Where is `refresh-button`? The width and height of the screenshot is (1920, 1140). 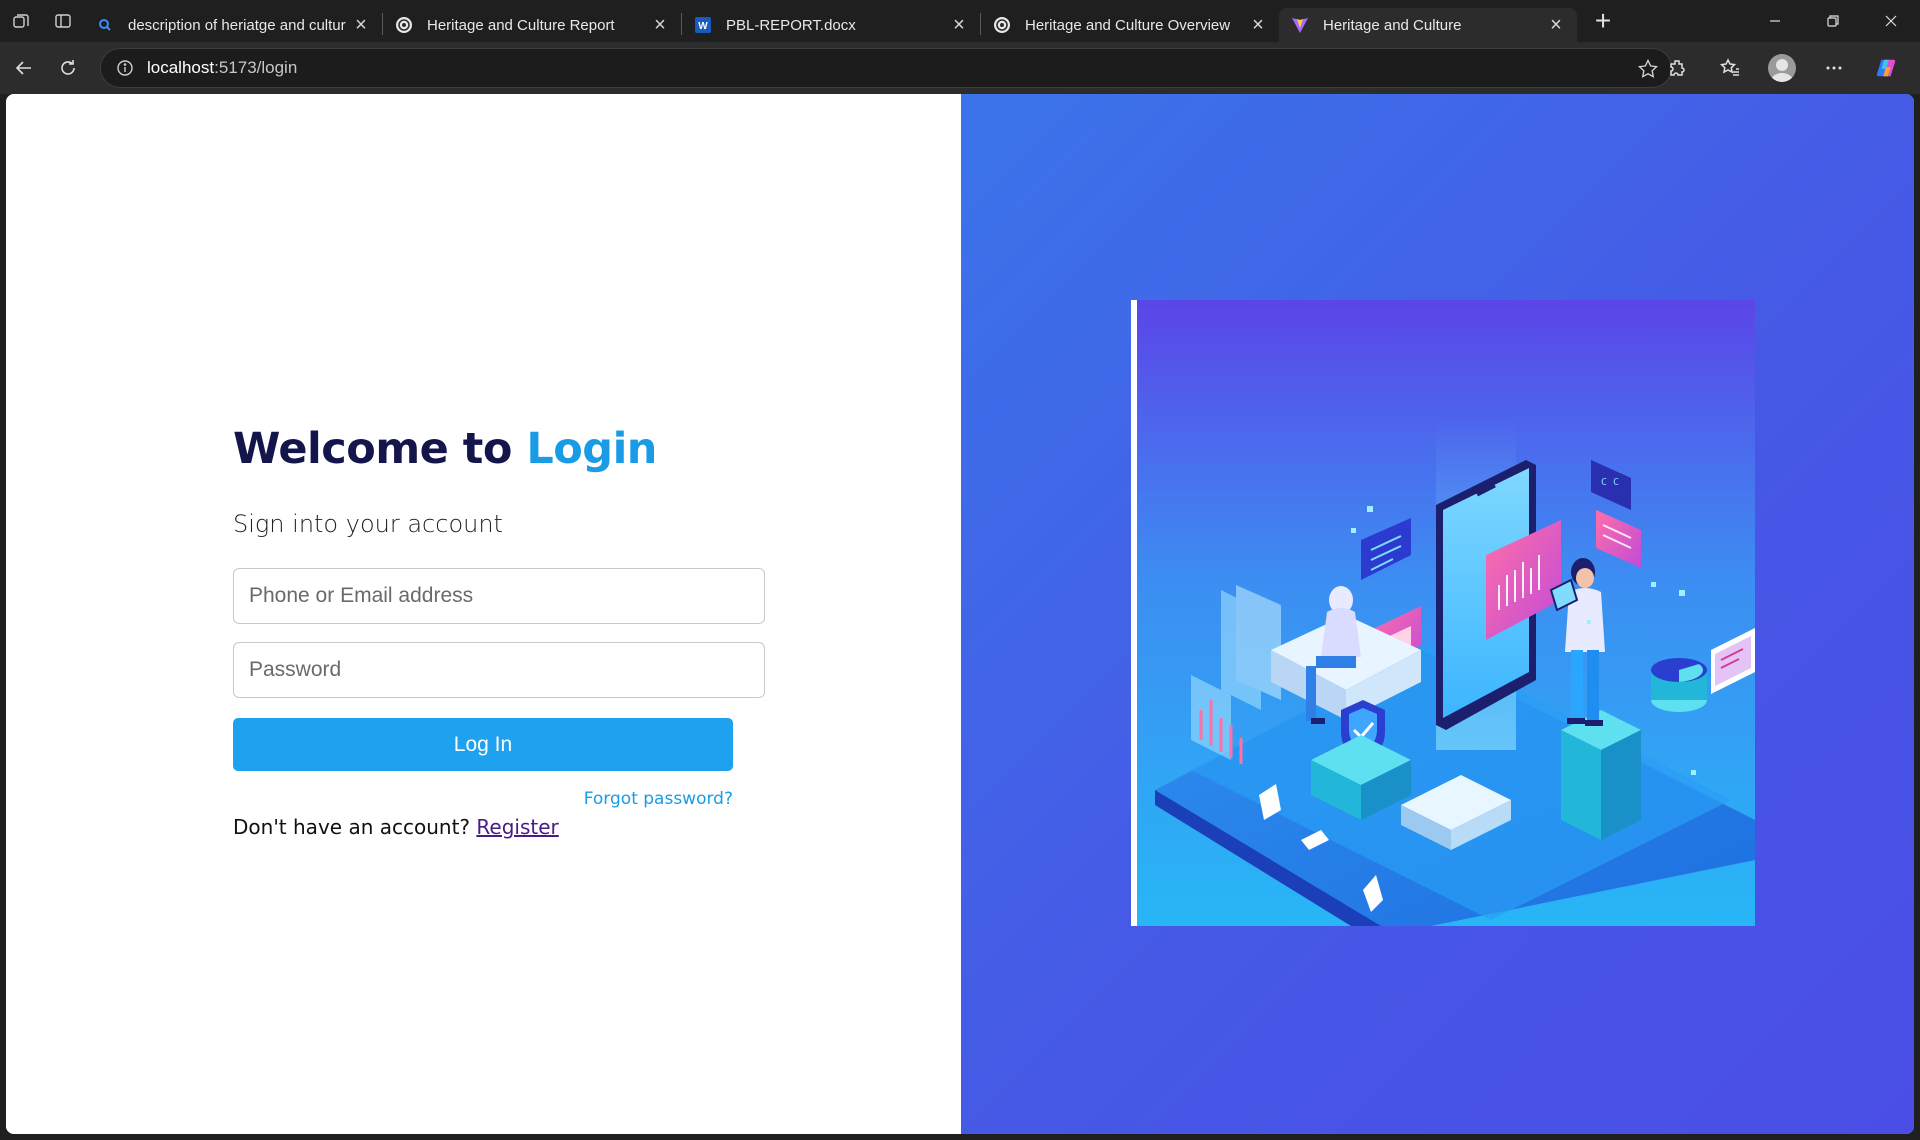 refresh-button is located at coordinates (68, 68).